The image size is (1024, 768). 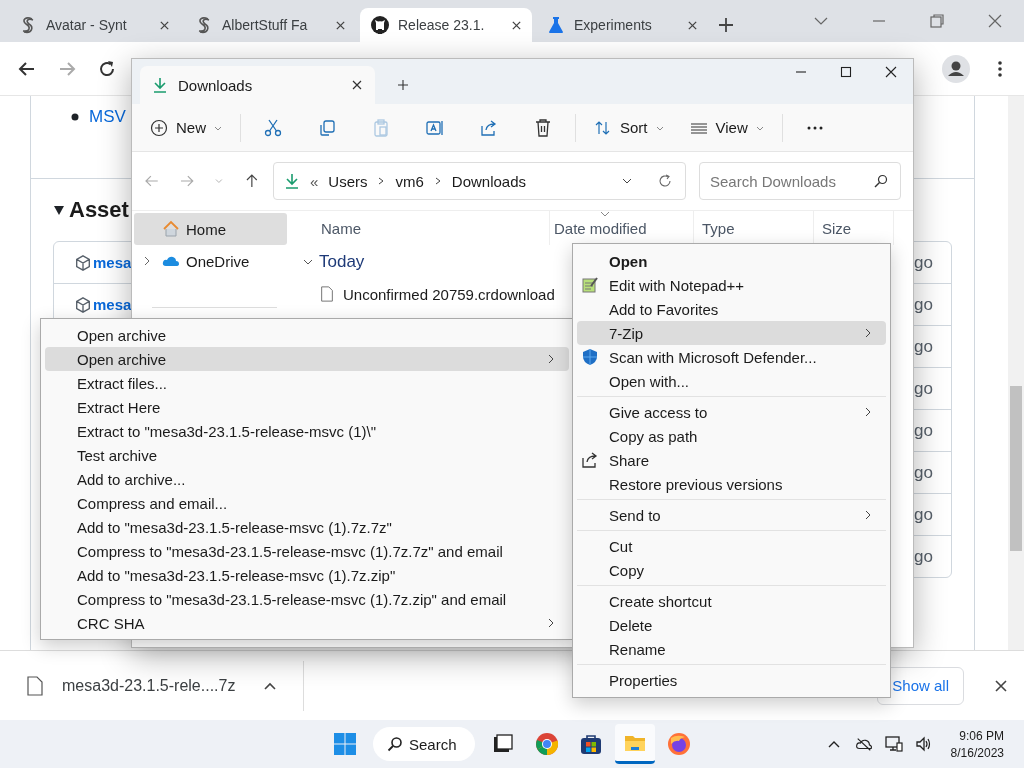 What do you see at coordinates (442, 25) in the screenshot?
I see `tab-title: Release 23.1.` at bounding box center [442, 25].